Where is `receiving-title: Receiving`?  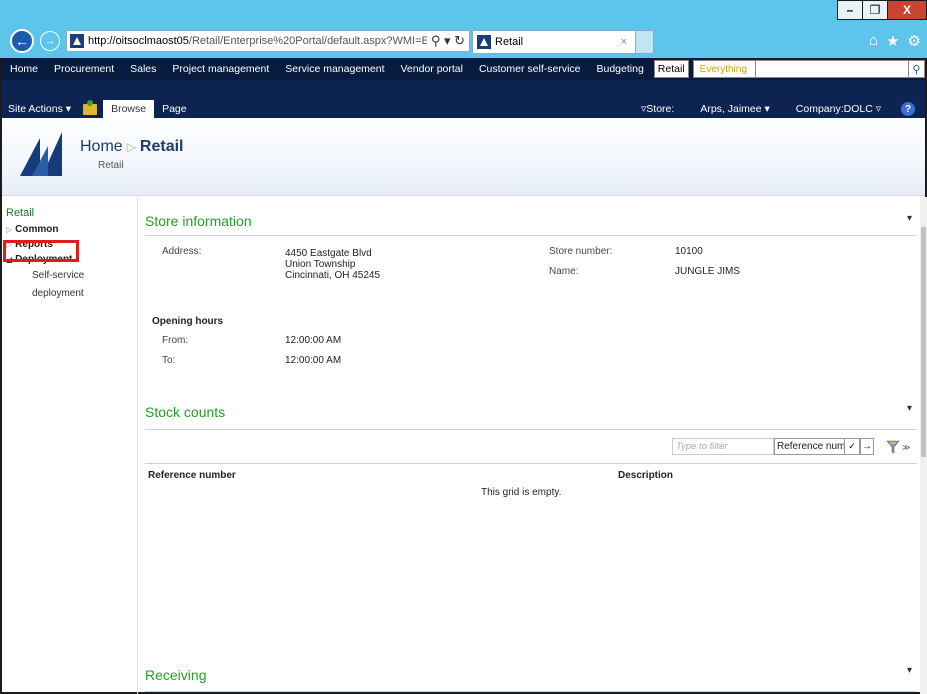 receiving-title: Receiving is located at coordinates (175, 675).